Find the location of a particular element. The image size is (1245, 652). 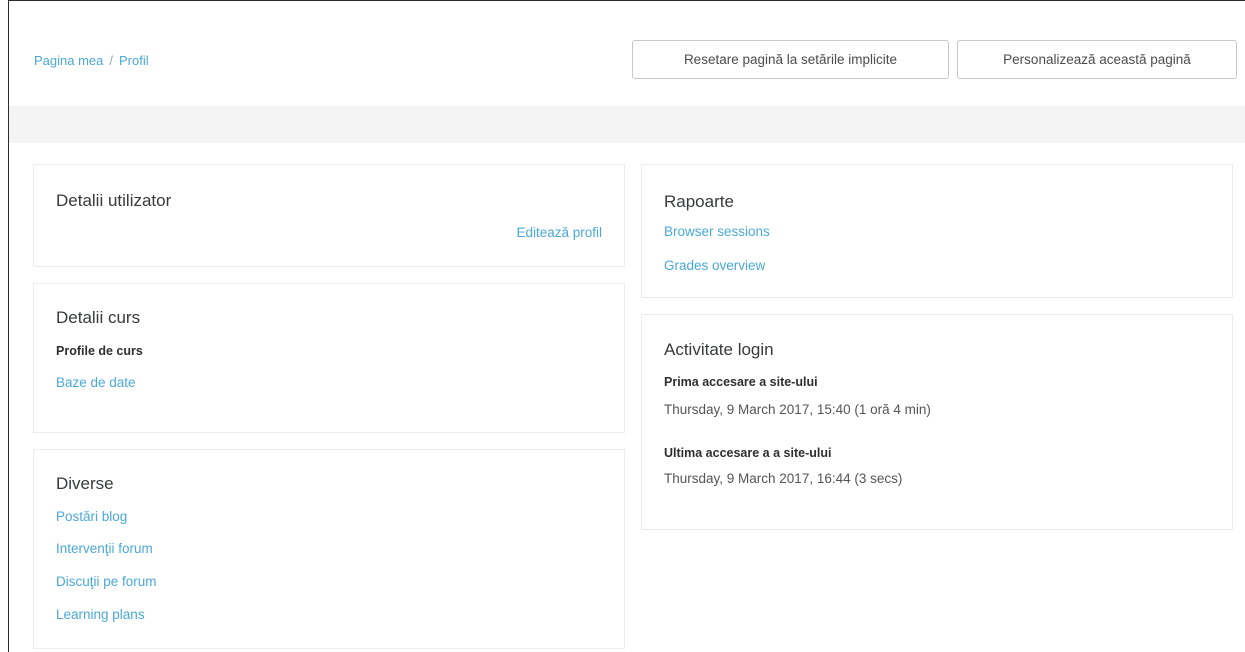

reset-page-button: Resetare pagină la setările implicite is located at coordinates (790, 59).